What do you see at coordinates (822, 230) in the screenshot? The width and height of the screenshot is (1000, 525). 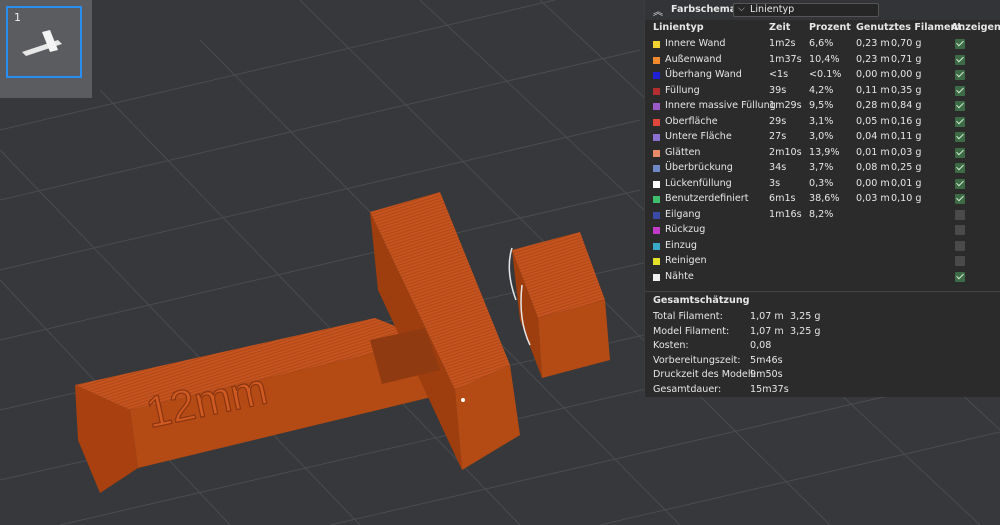 I see `legend-row: Rückzug` at bounding box center [822, 230].